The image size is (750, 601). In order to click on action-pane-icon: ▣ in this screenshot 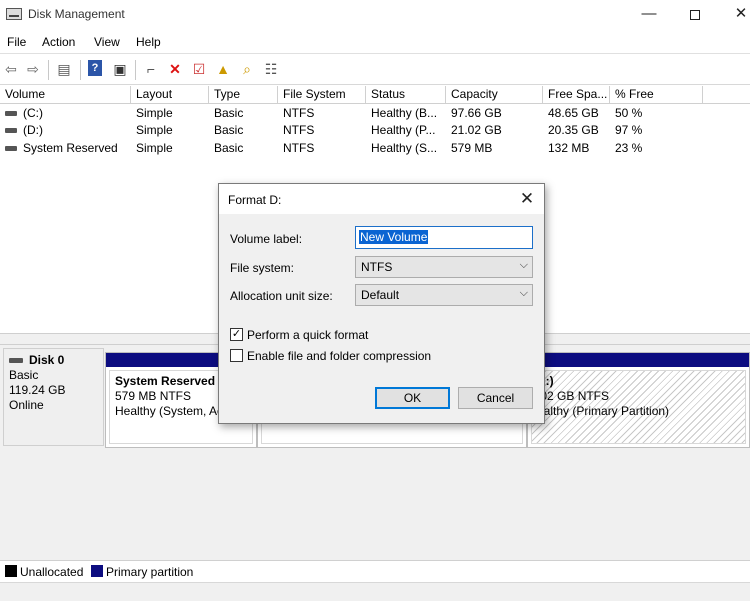, I will do `click(120, 69)`.